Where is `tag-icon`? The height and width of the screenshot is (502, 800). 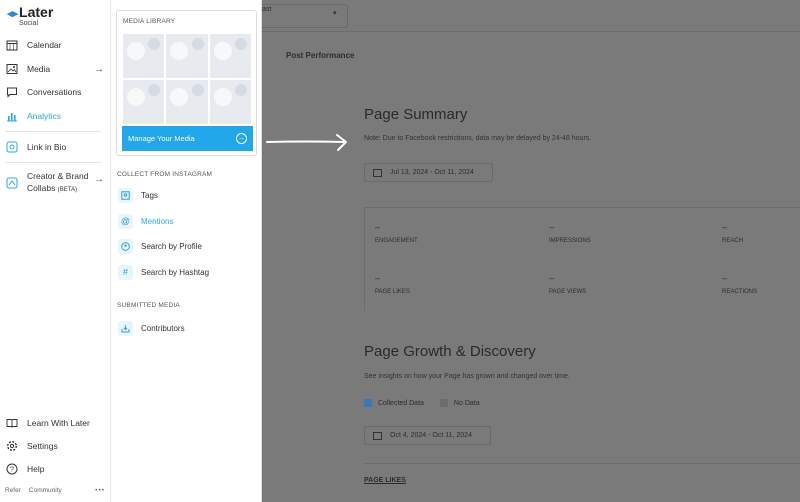 tag-icon is located at coordinates (125, 195).